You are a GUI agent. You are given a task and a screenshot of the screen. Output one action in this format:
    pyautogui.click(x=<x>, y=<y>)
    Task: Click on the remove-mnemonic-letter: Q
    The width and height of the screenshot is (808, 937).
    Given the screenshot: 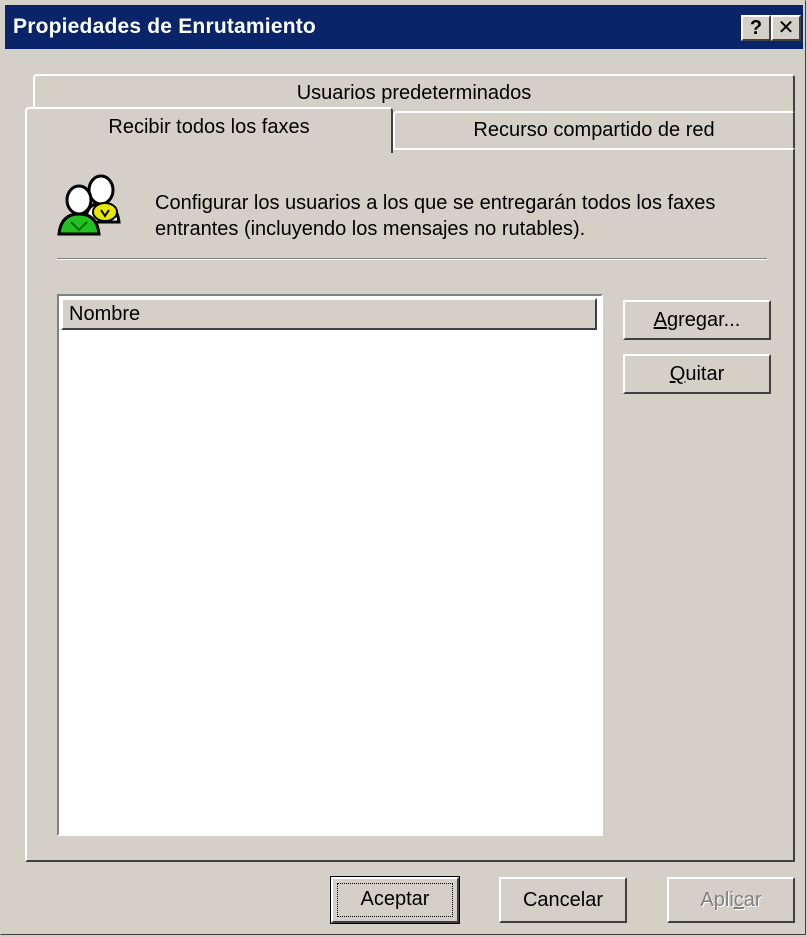 What is the action you would take?
    pyautogui.click(x=677, y=374)
    